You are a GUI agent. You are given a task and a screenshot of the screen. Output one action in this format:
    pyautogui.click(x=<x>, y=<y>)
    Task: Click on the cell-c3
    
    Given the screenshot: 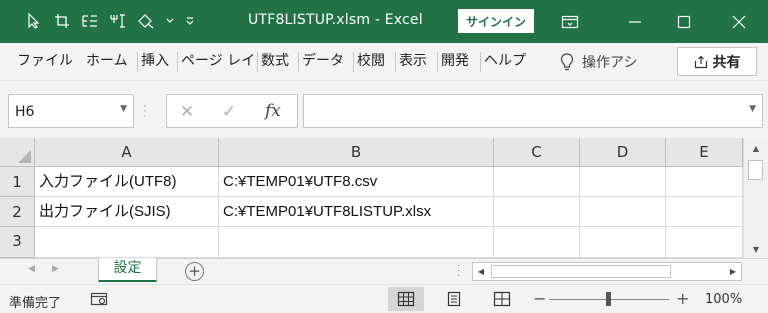 What is the action you would take?
    pyautogui.click(x=537, y=242)
    